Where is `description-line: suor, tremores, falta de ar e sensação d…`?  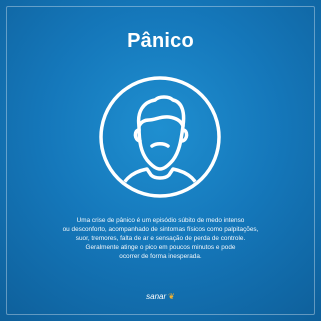
description-line: suor, tremores, falta de ar e sensação d… is located at coordinates (160, 238).